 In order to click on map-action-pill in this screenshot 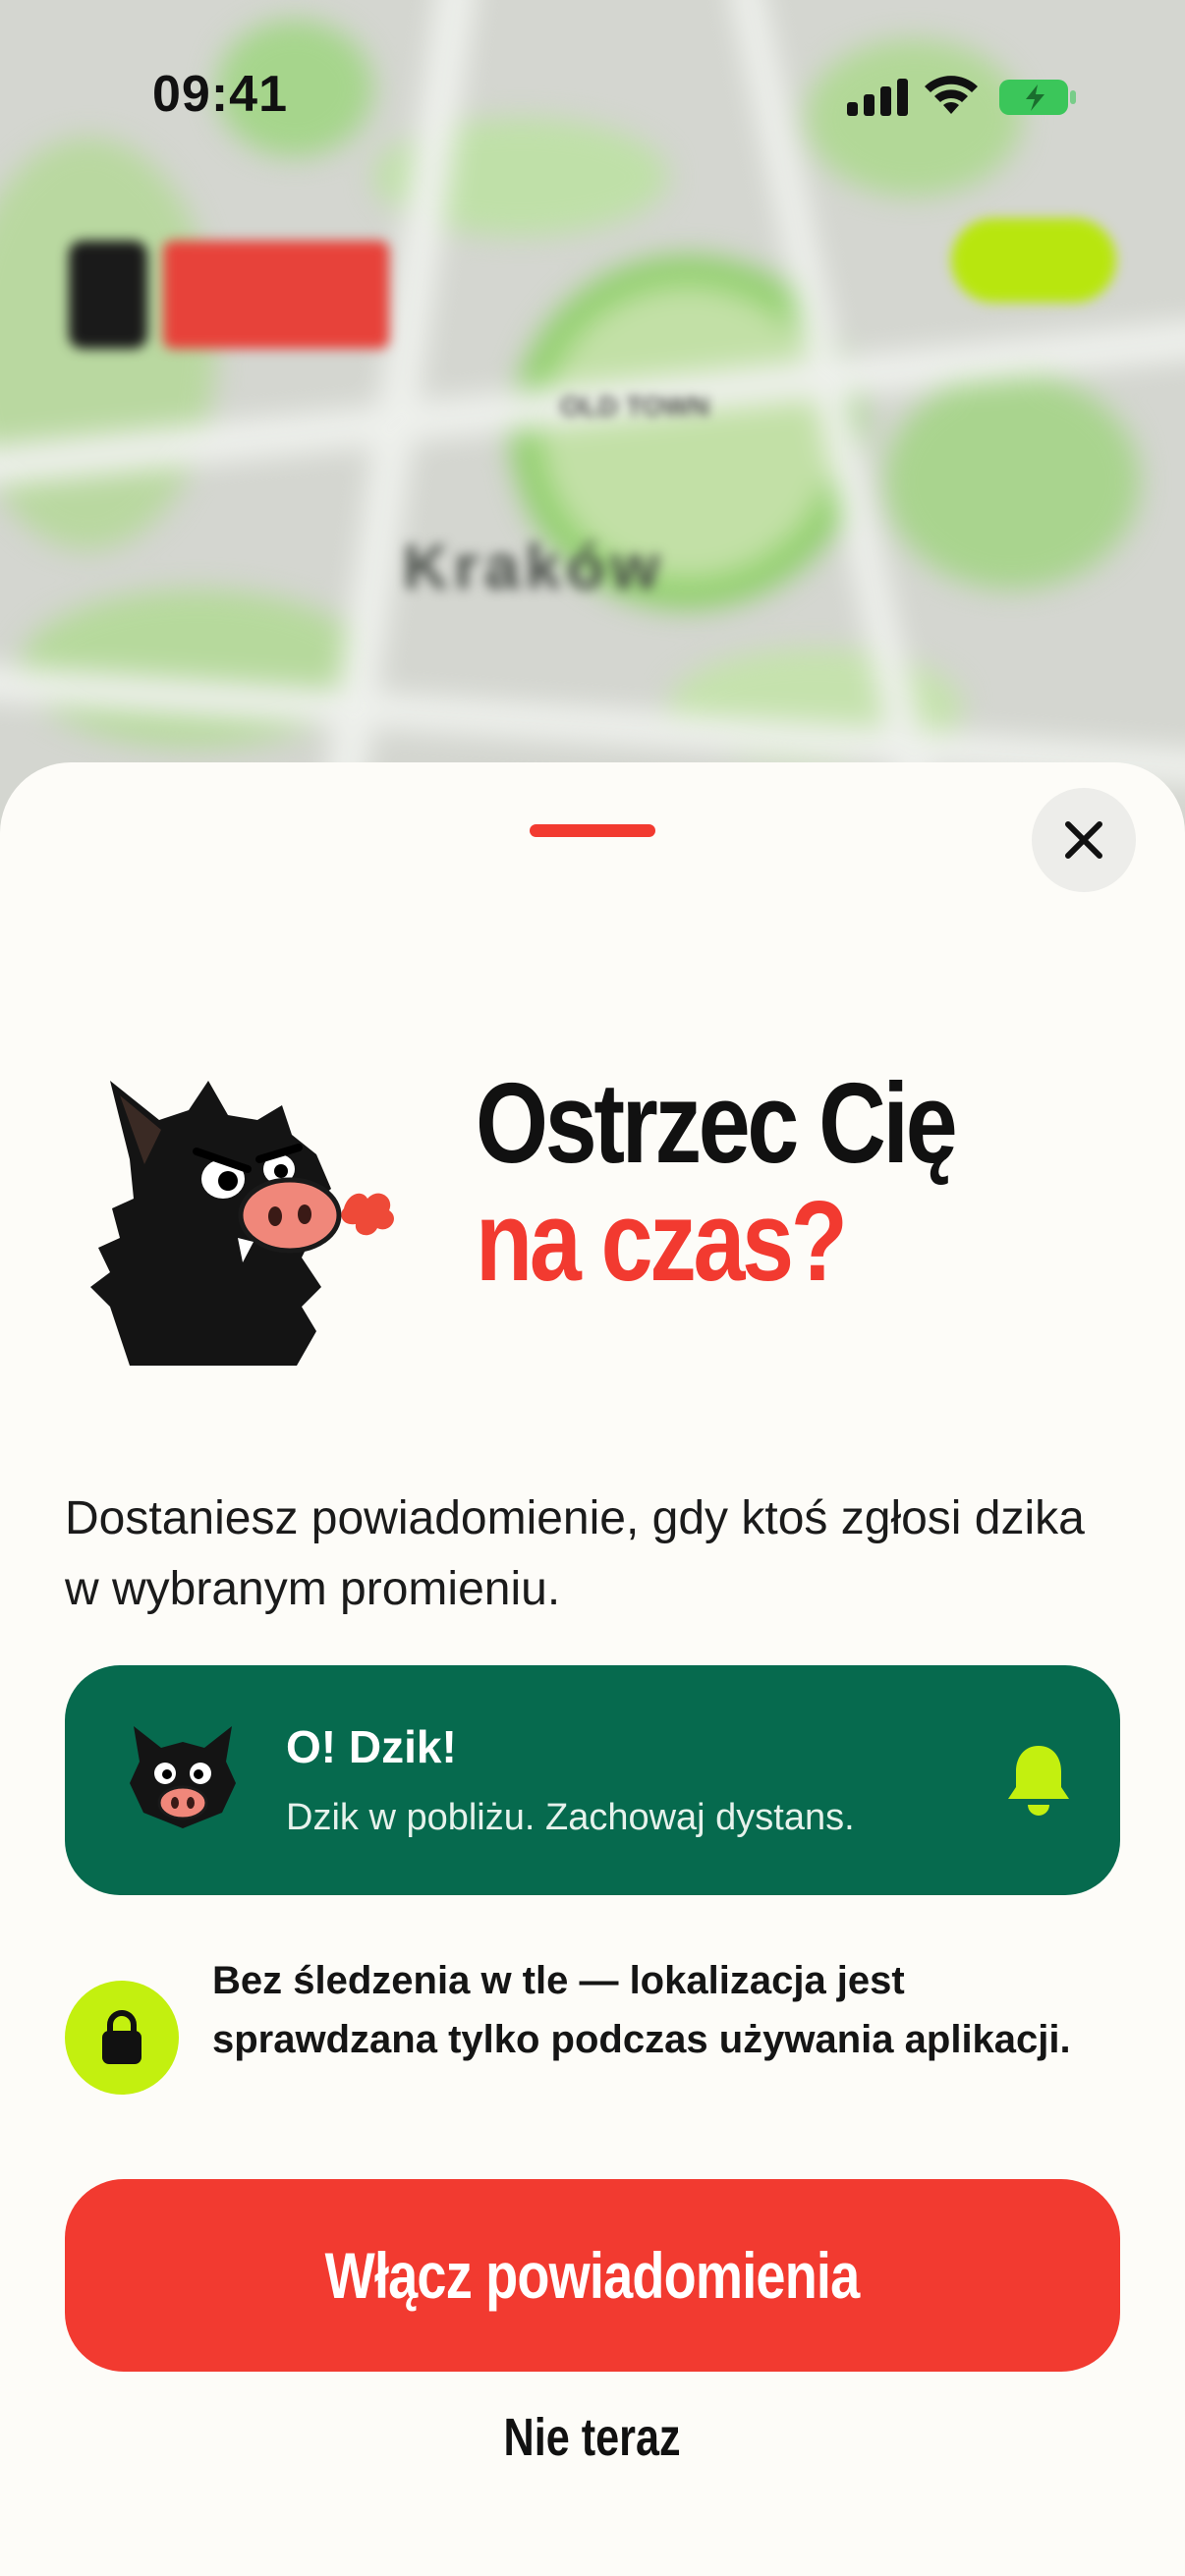, I will do `click(1034, 260)`.